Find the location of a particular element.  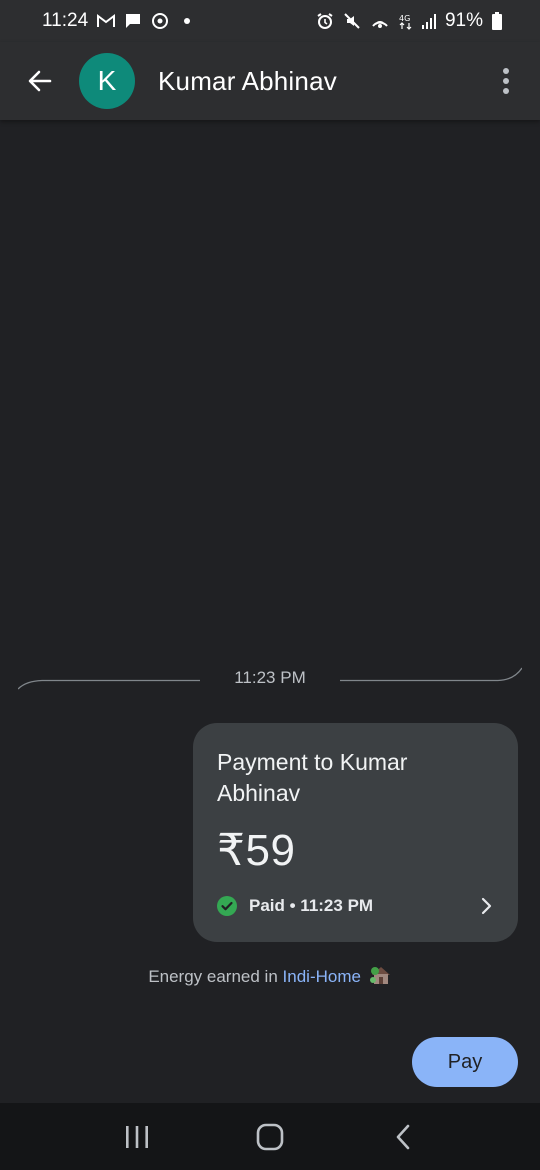

signal-icon is located at coordinates (428, 21).